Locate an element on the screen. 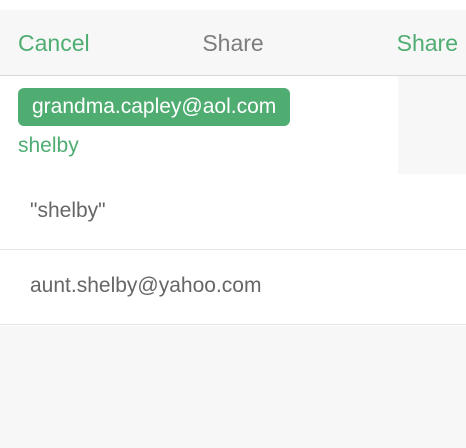  recipient-side-panel is located at coordinates (432, 125).